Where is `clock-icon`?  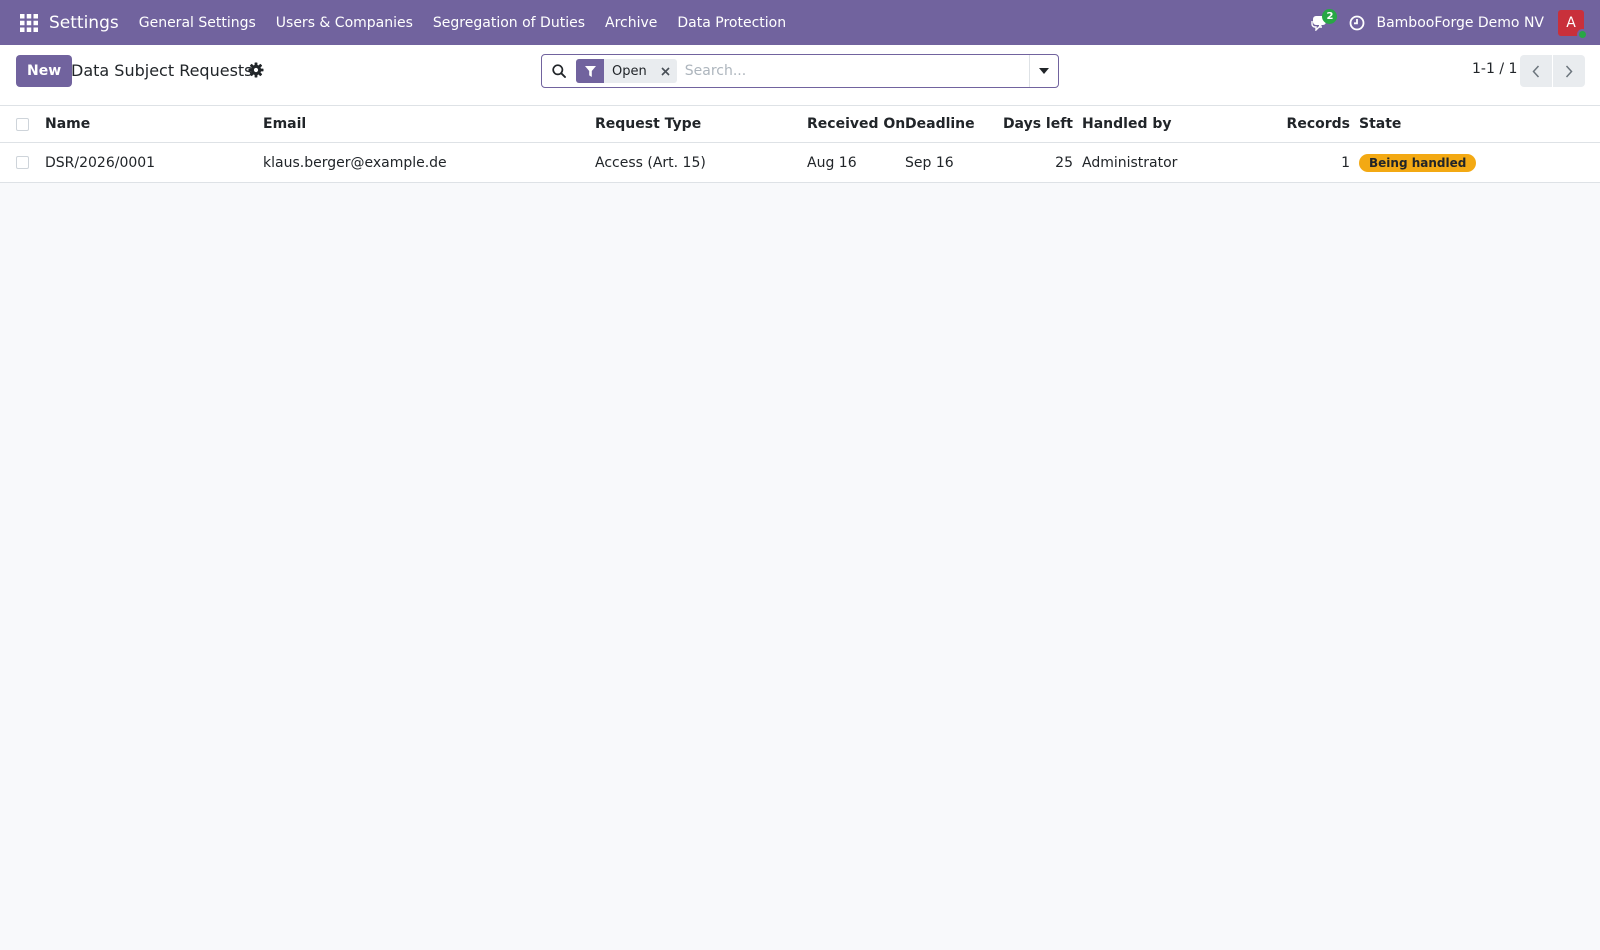 clock-icon is located at coordinates (1357, 22).